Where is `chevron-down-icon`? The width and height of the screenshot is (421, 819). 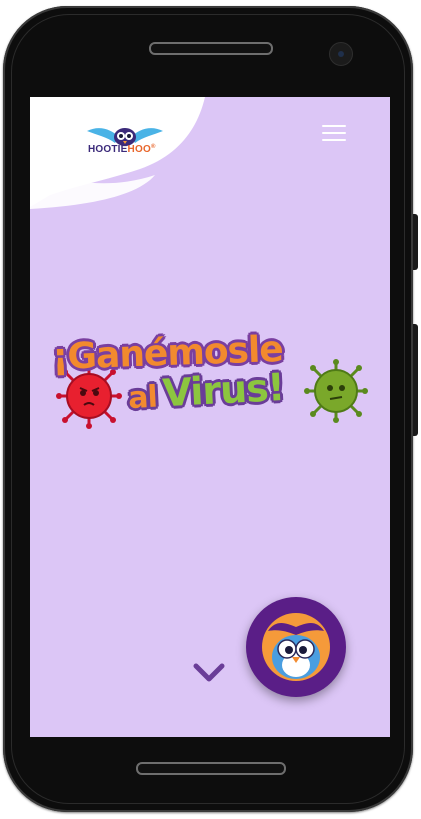
chevron-down-icon is located at coordinates (209, 672).